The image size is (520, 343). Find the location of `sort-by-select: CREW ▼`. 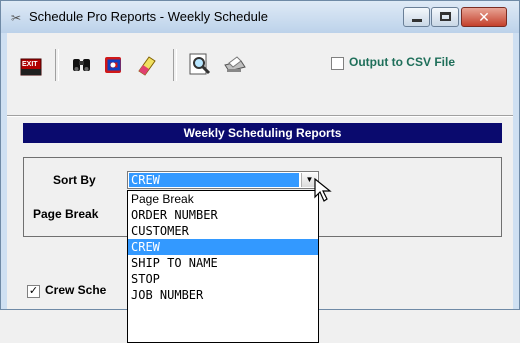

sort-by-select: CREW ▼ is located at coordinates (223, 180).